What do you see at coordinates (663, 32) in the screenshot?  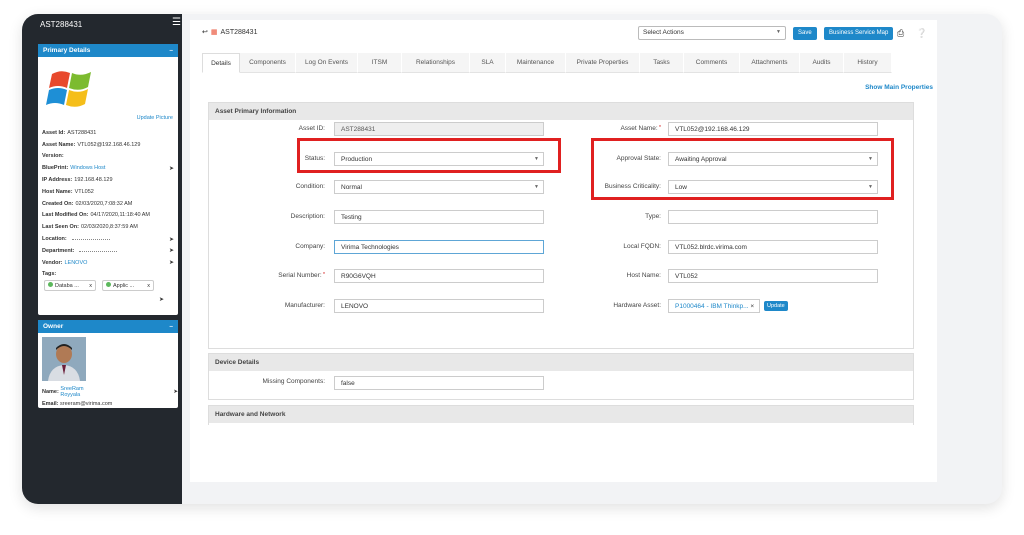 I see `select-actions-label: Select Actions` at bounding box center [663, 32].